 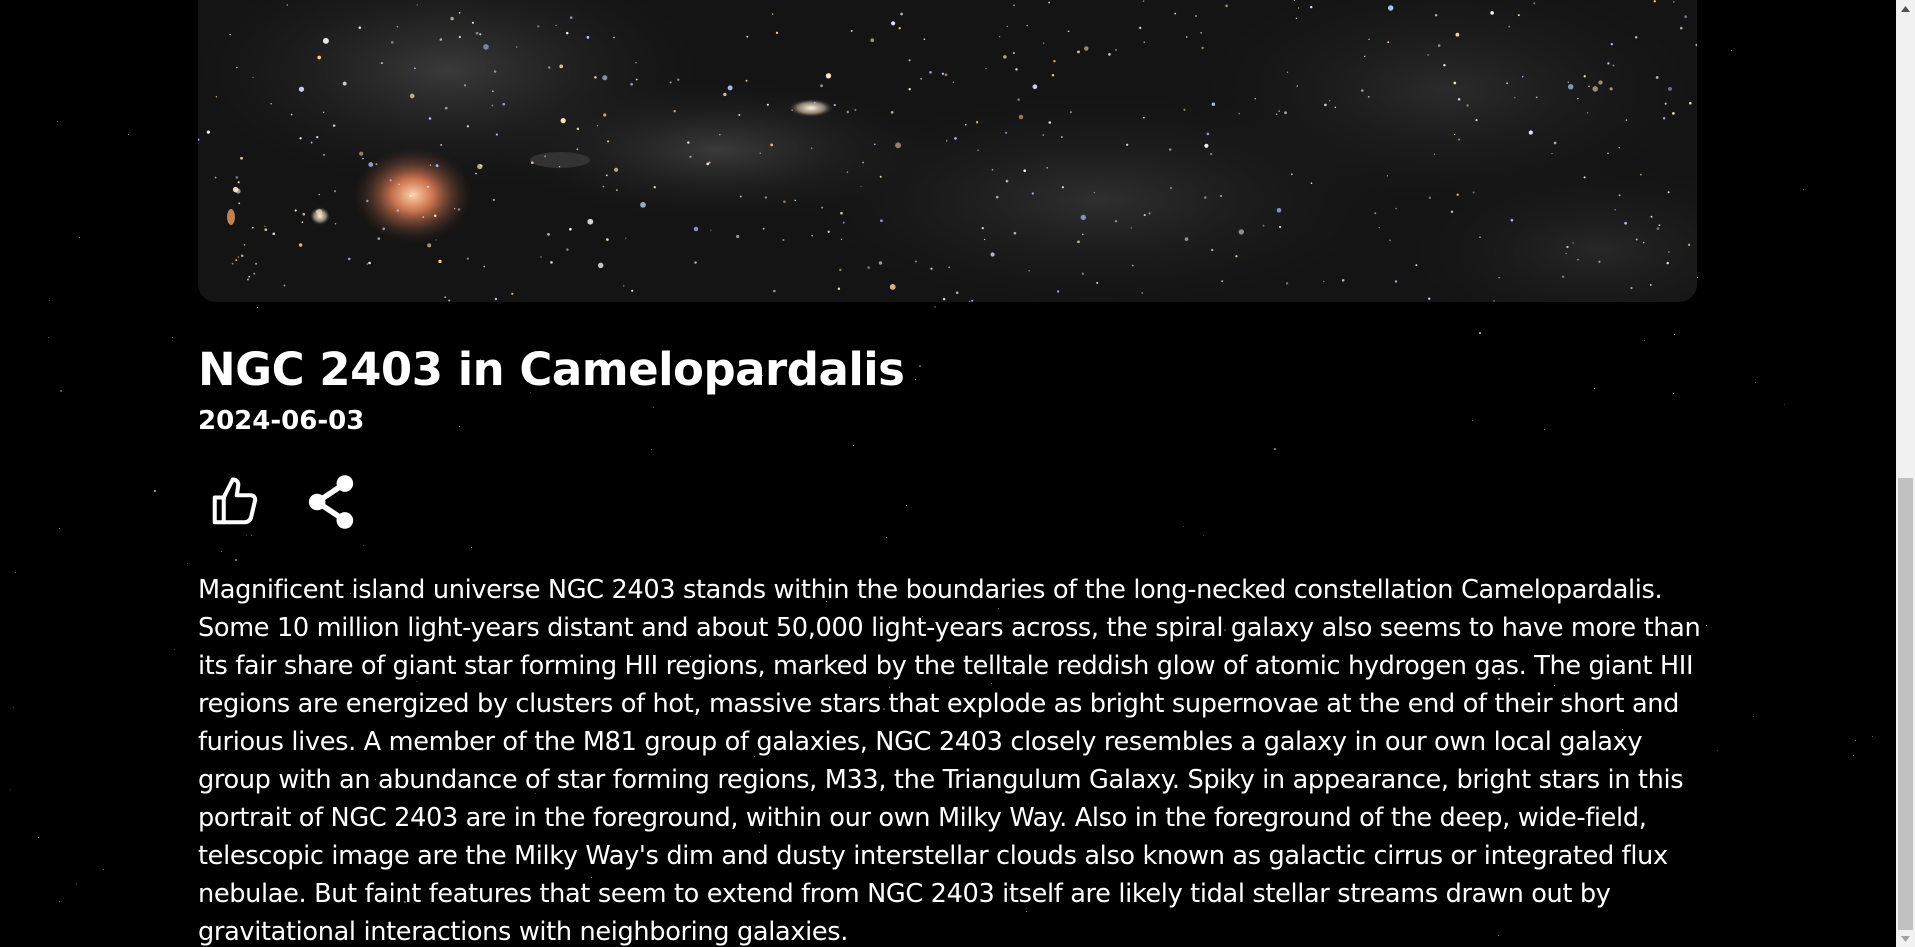 I want to click on share-button, so click(x=331, y=502).